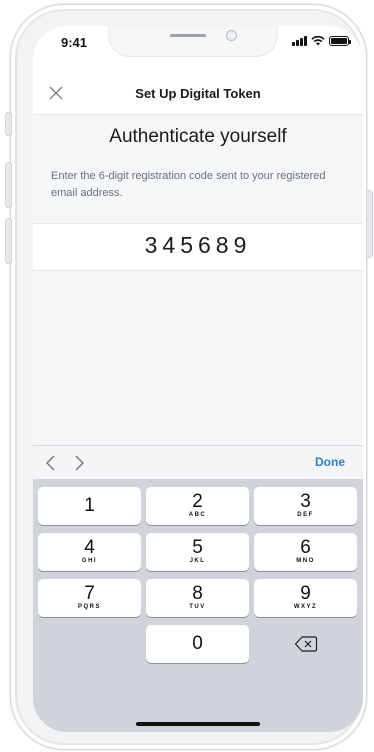 The width and height of the screenshot is (374, 752). I want to click on status-bar: 9:41, so click(198, 50).